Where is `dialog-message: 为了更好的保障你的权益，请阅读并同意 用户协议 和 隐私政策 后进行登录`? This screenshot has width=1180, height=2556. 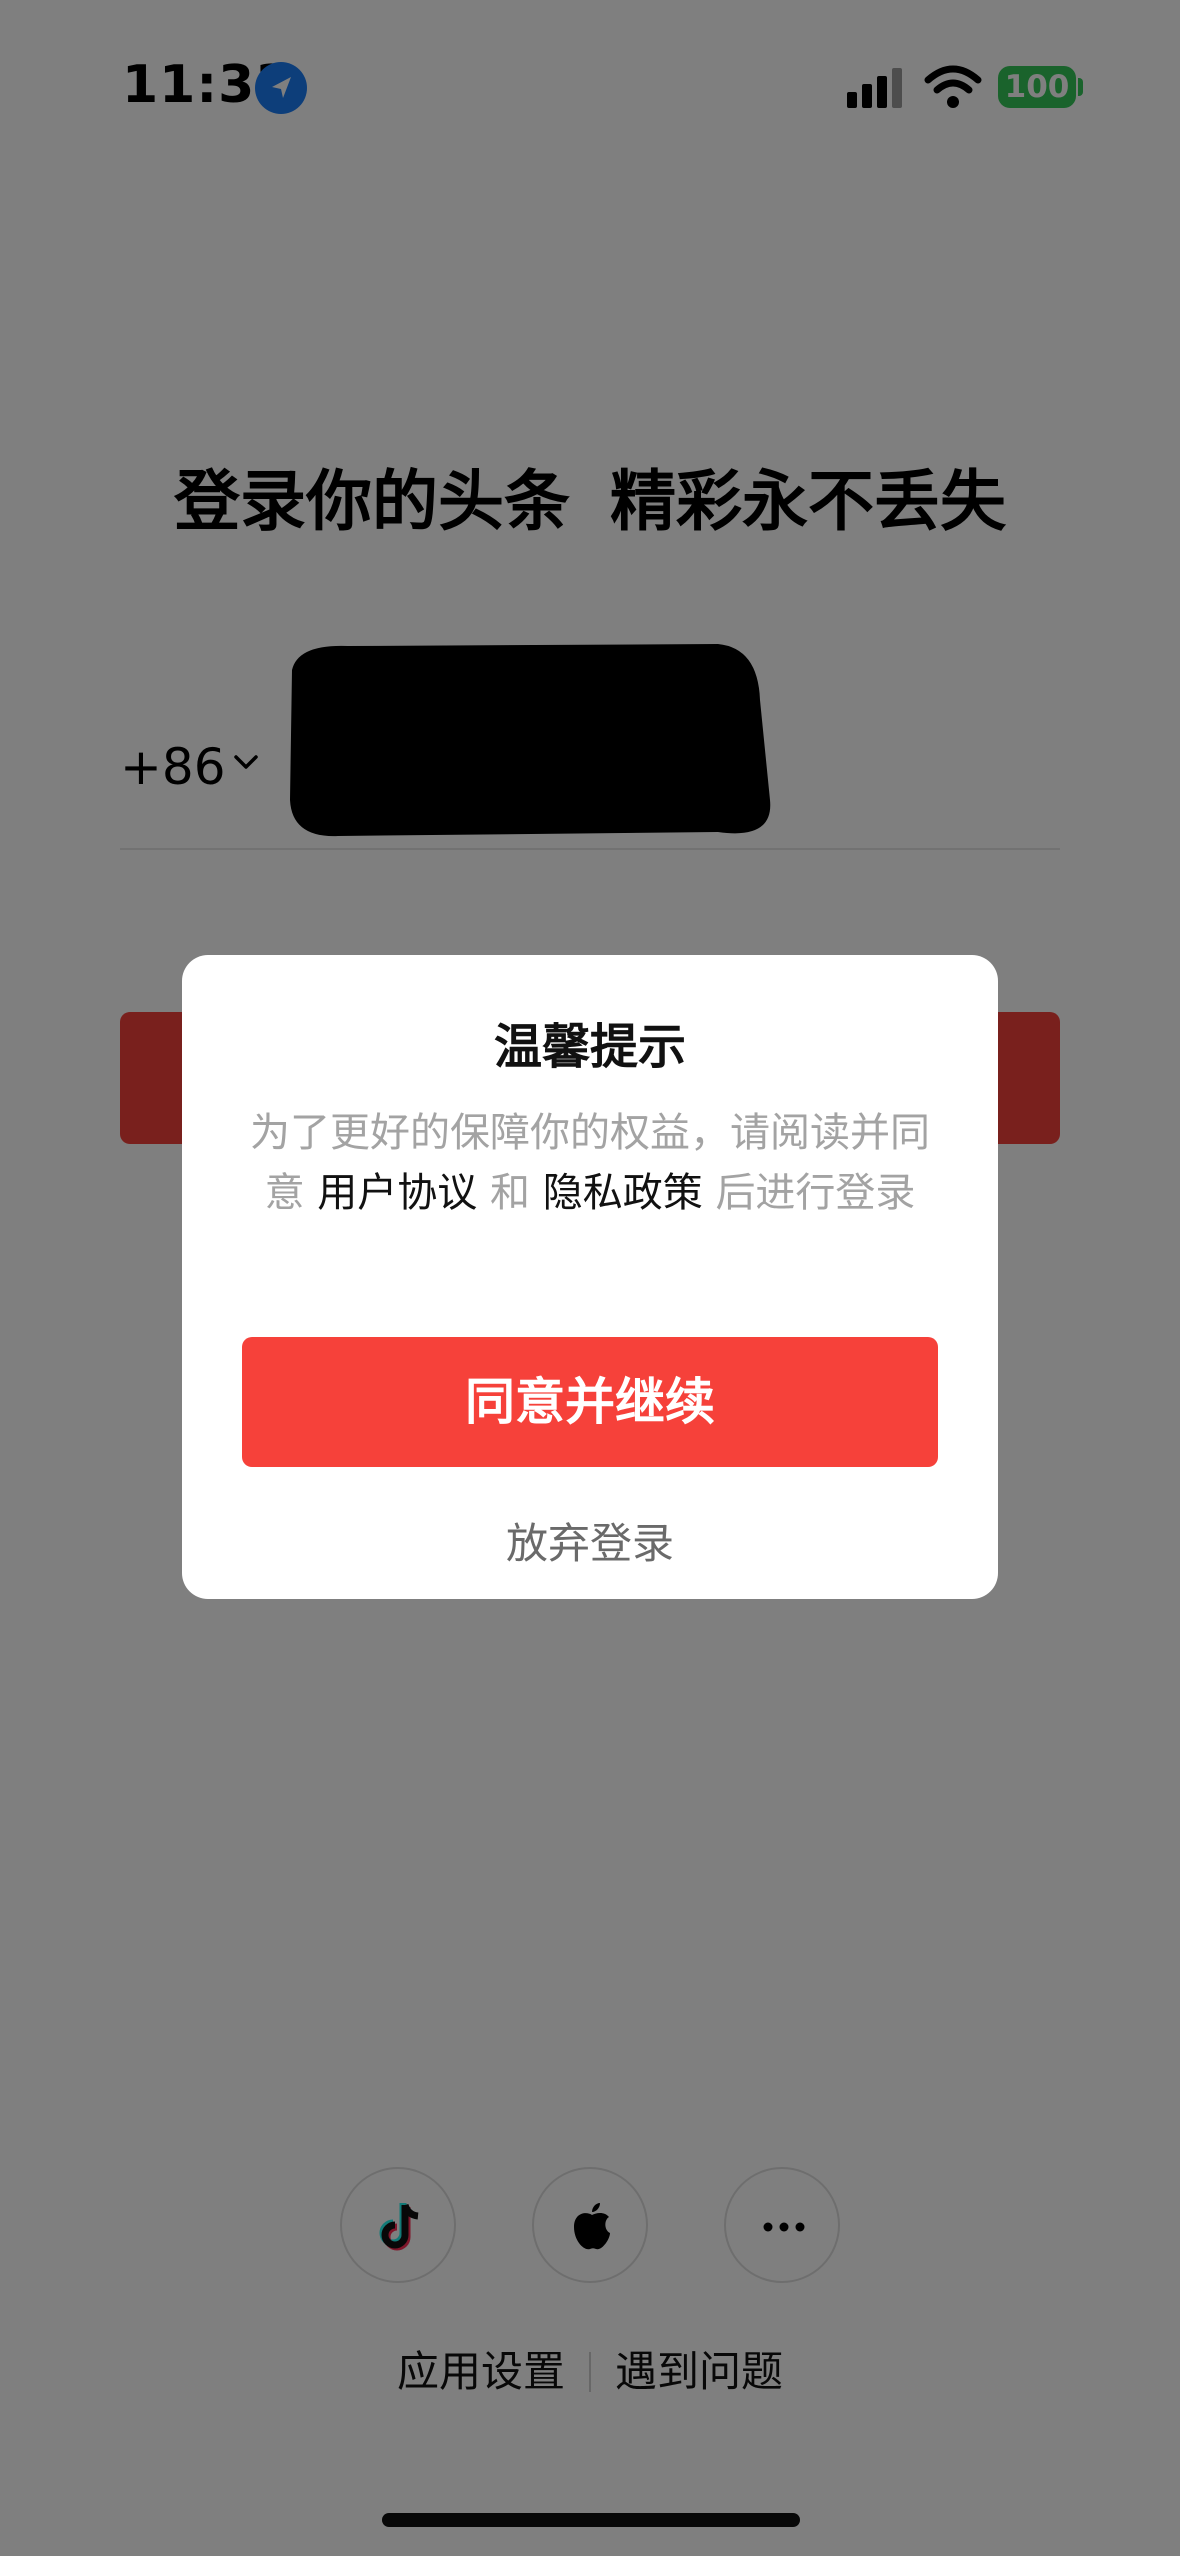
dialog-message: 为了更好的保障你的权益，请阅读并同意 用户协议 和 隐私政策 后进行登录 is located at coordinates (590, 1163).